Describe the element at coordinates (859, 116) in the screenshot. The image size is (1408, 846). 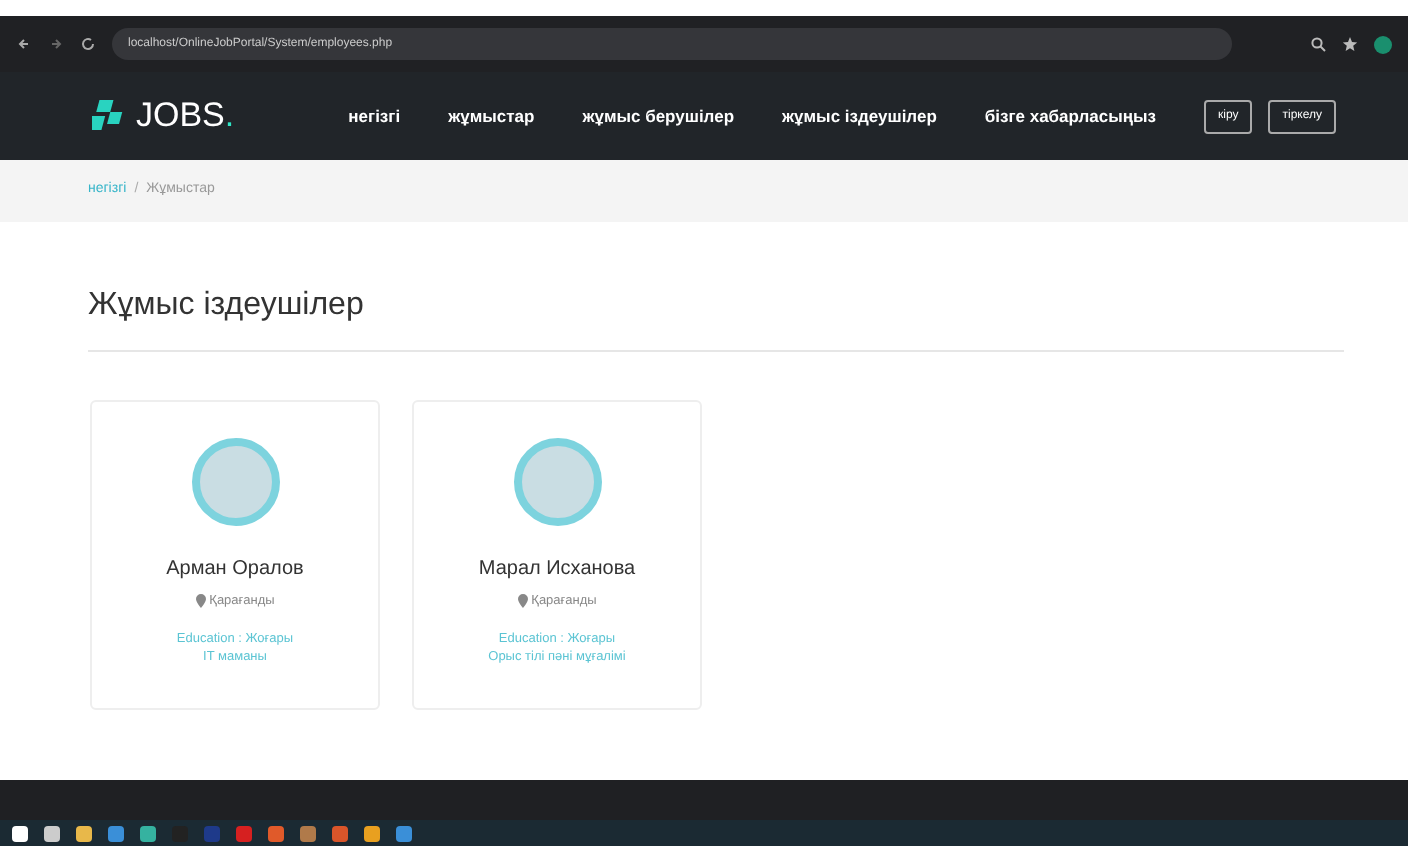
I see `nav-link: жұмыс іздеушілер` at that location.